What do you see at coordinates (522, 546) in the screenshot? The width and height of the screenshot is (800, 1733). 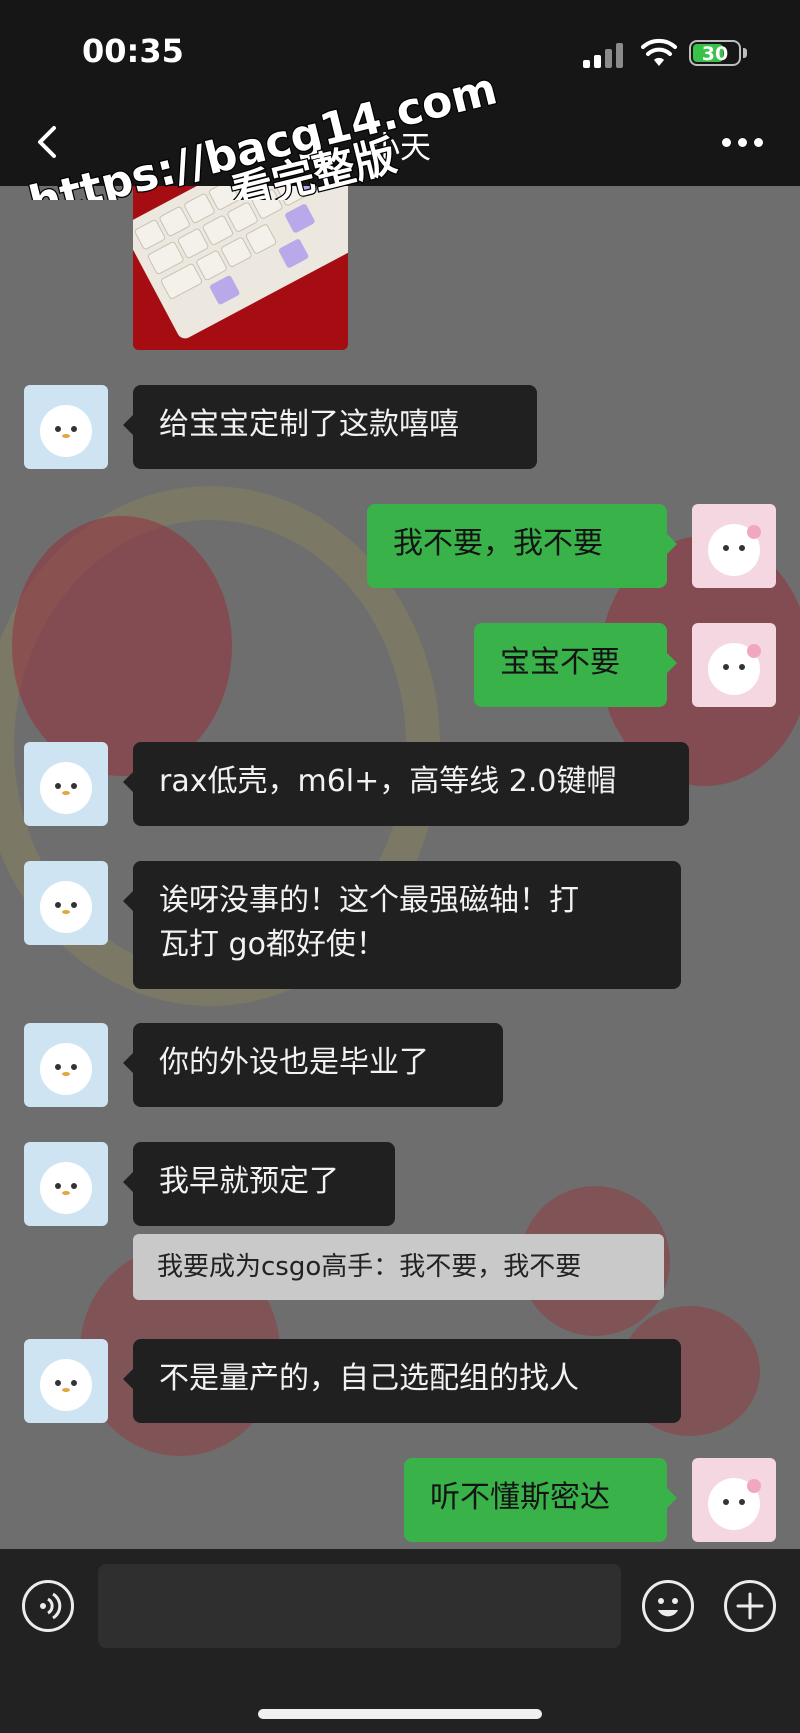 I see `sent-message: 我不要，我不要` at bounding box center [522, 546].